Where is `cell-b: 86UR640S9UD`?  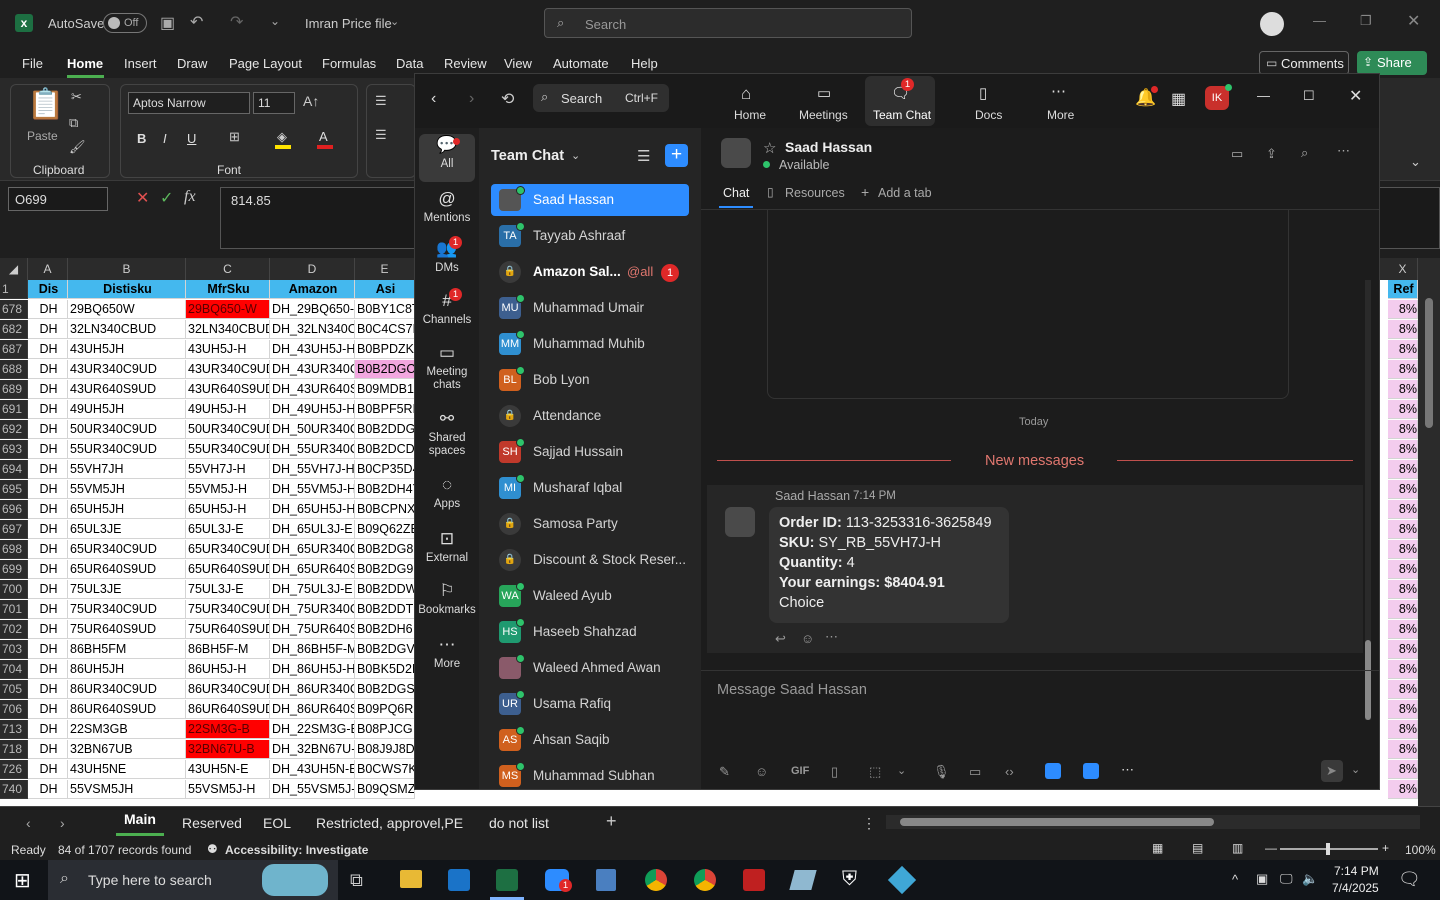
cell-b: 86UR640S9UD is located at coordinates (127, 709).